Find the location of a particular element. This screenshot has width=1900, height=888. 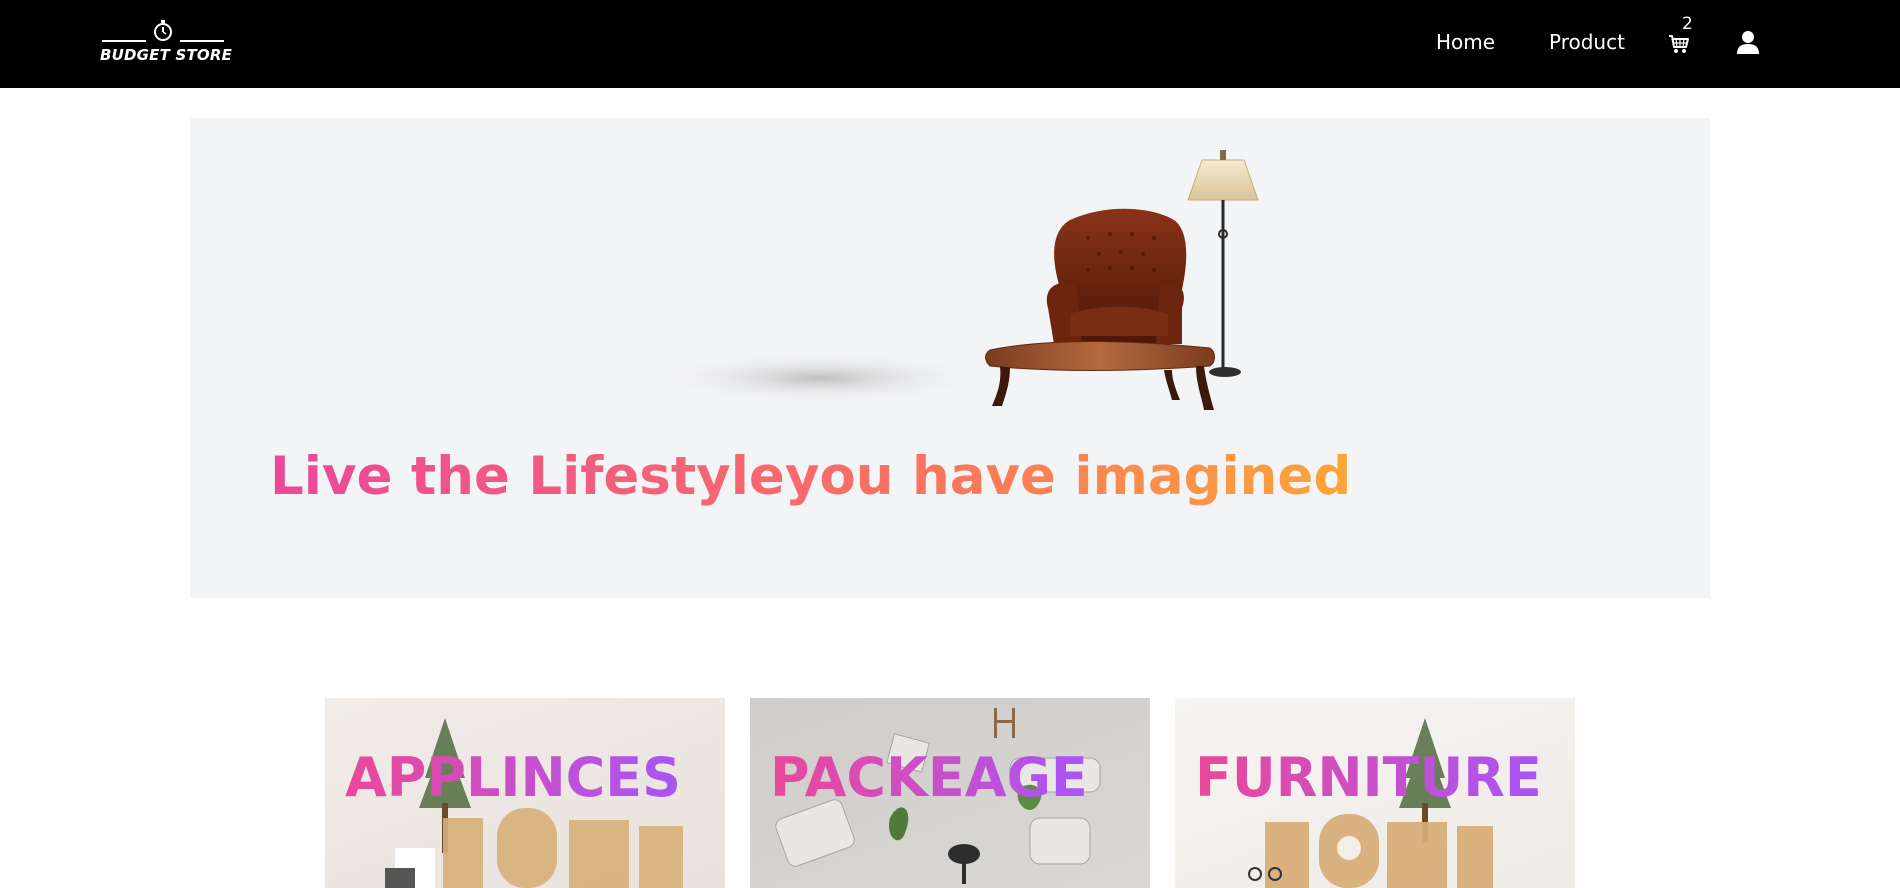

cart-count-badge: 2 is located at coordinates (1687, 24).